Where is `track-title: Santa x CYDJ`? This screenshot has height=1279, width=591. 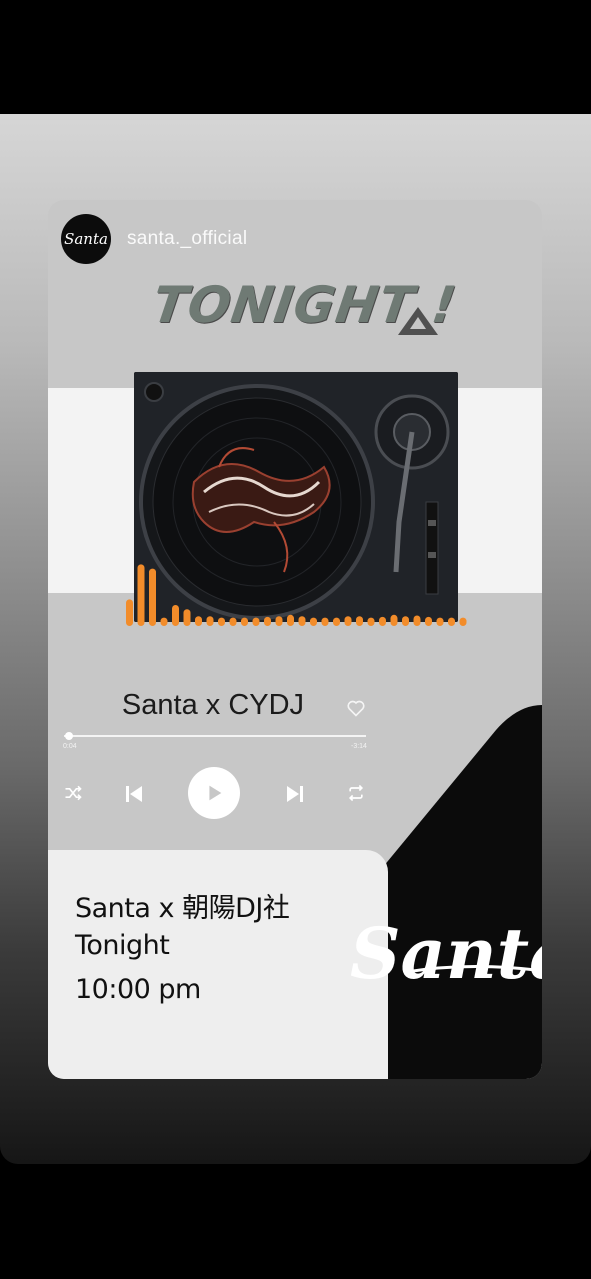 track-title: Santa x CYDJ is located at coordinates (213, 705).